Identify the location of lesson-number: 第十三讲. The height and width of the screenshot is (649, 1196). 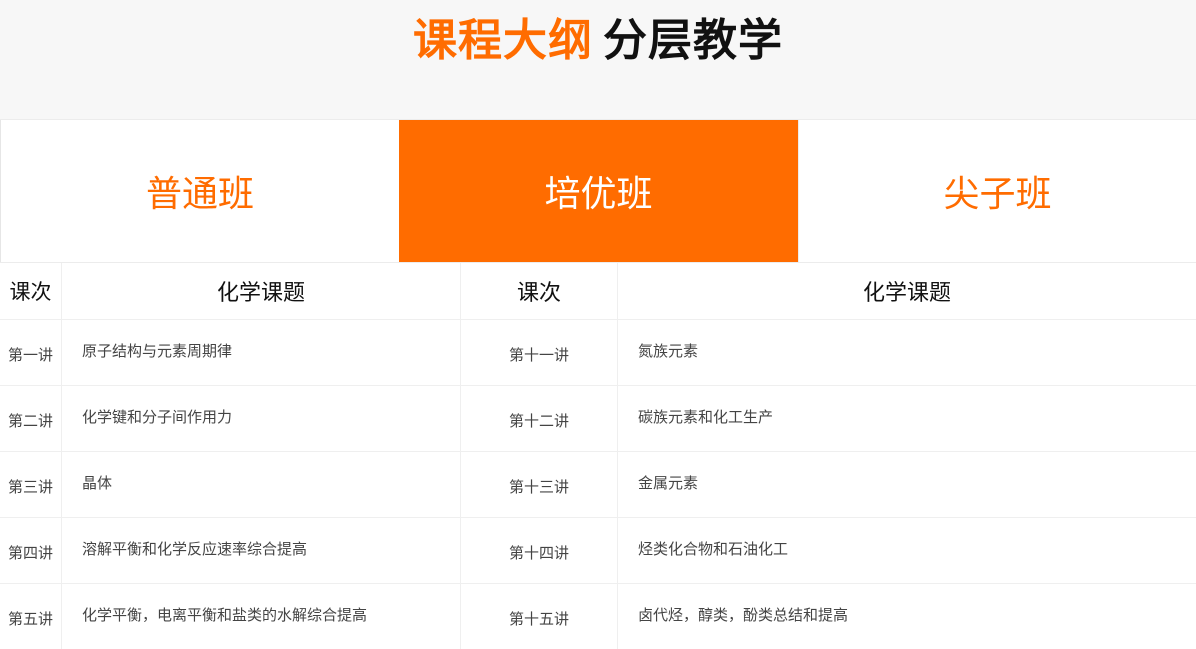
(539, 484).